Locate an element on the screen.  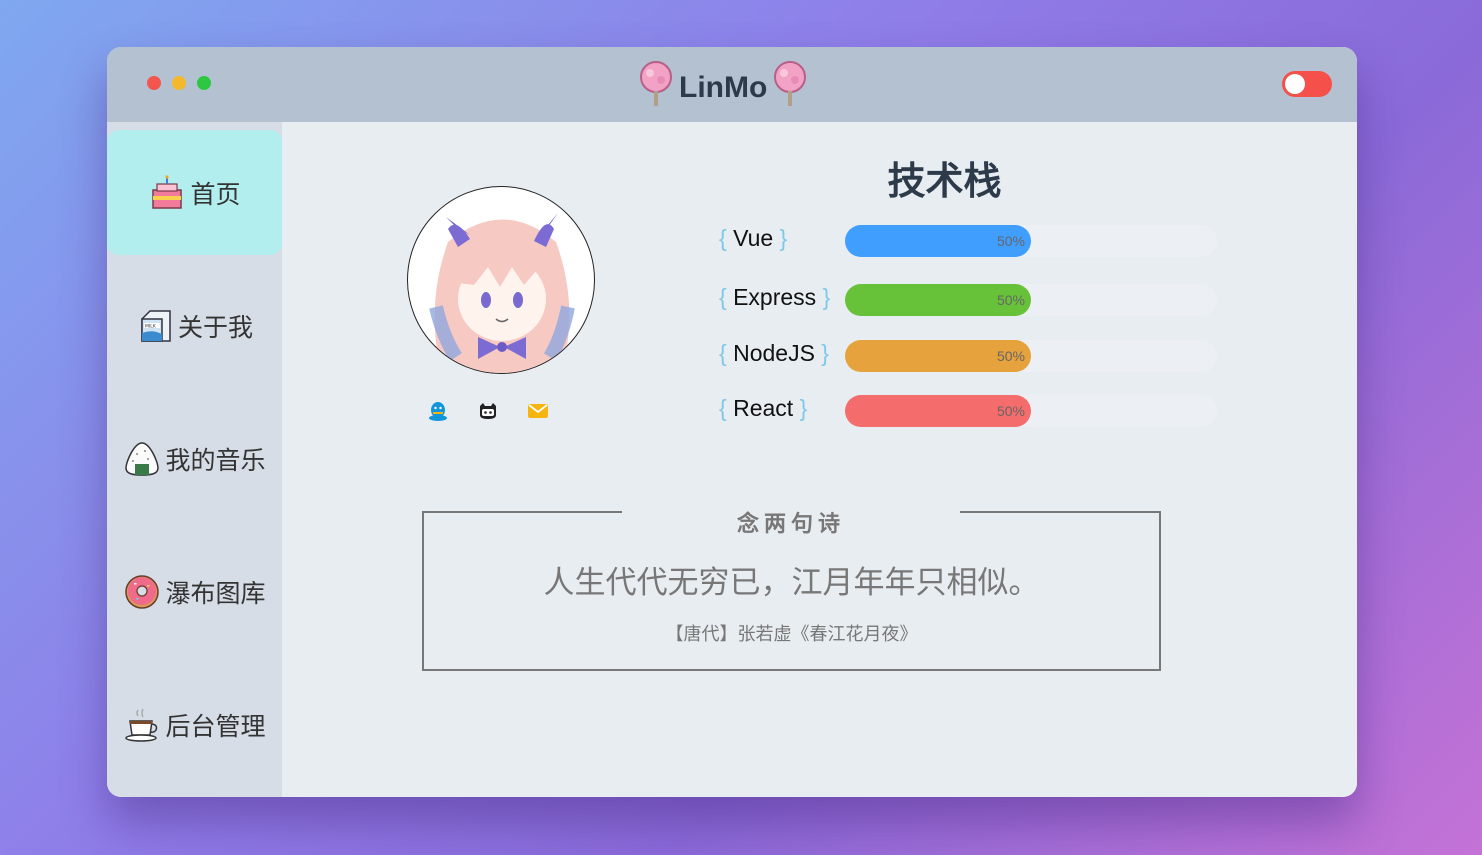
theme-toggle is located at coordinates (1307, 84).